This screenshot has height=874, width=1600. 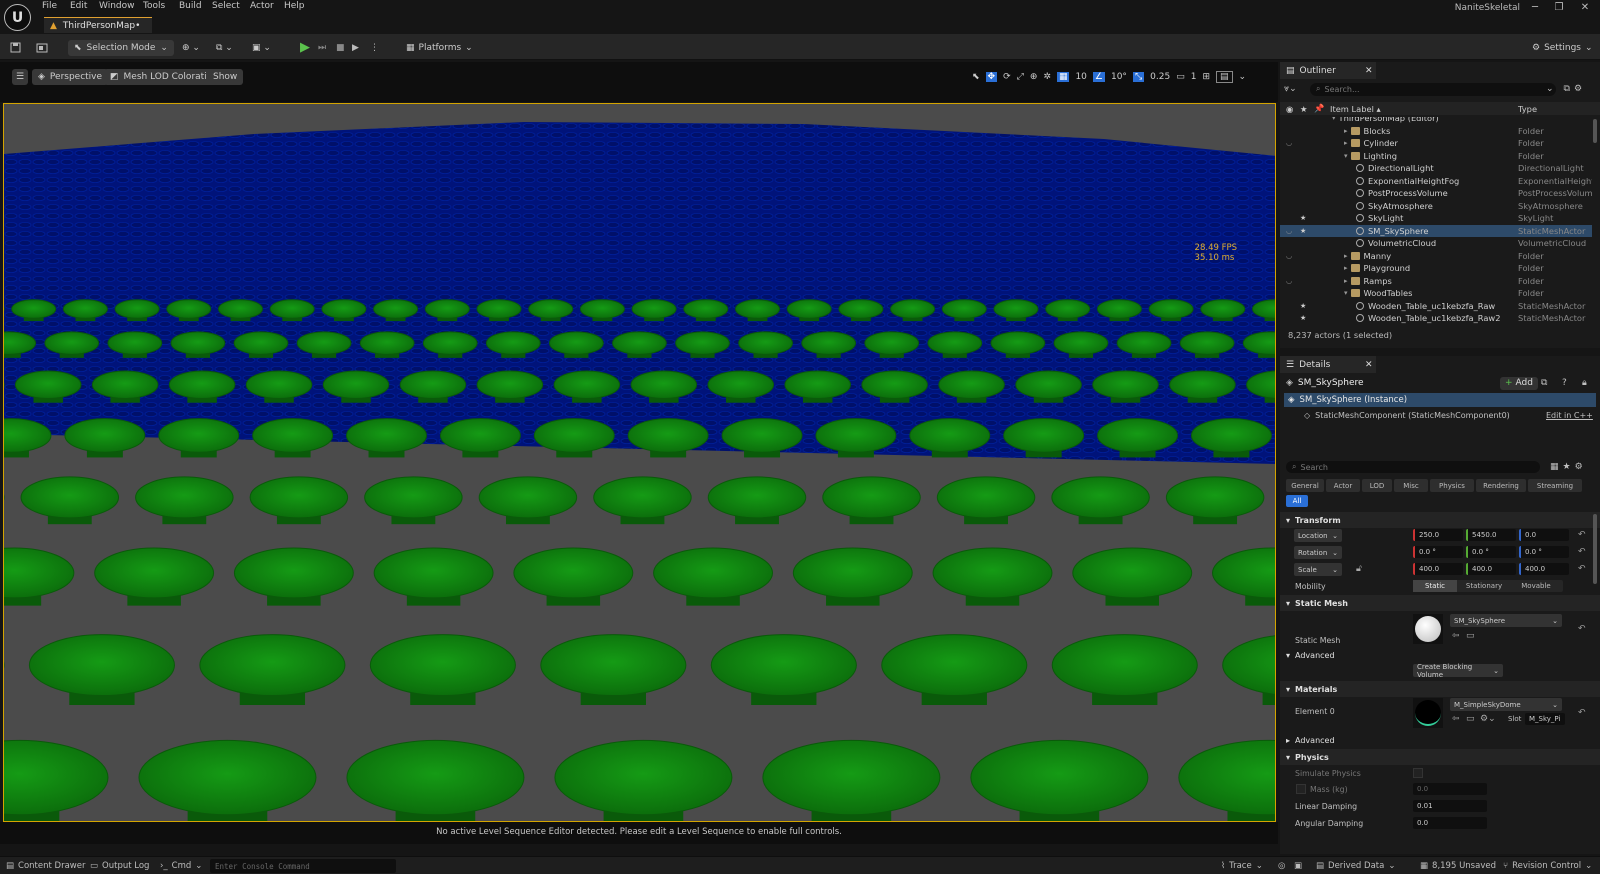 What do you see at coordinates (1582, 535) in the screenshot?
I see `reset-location-icon: ↶` at bounding box center [1582, 535].